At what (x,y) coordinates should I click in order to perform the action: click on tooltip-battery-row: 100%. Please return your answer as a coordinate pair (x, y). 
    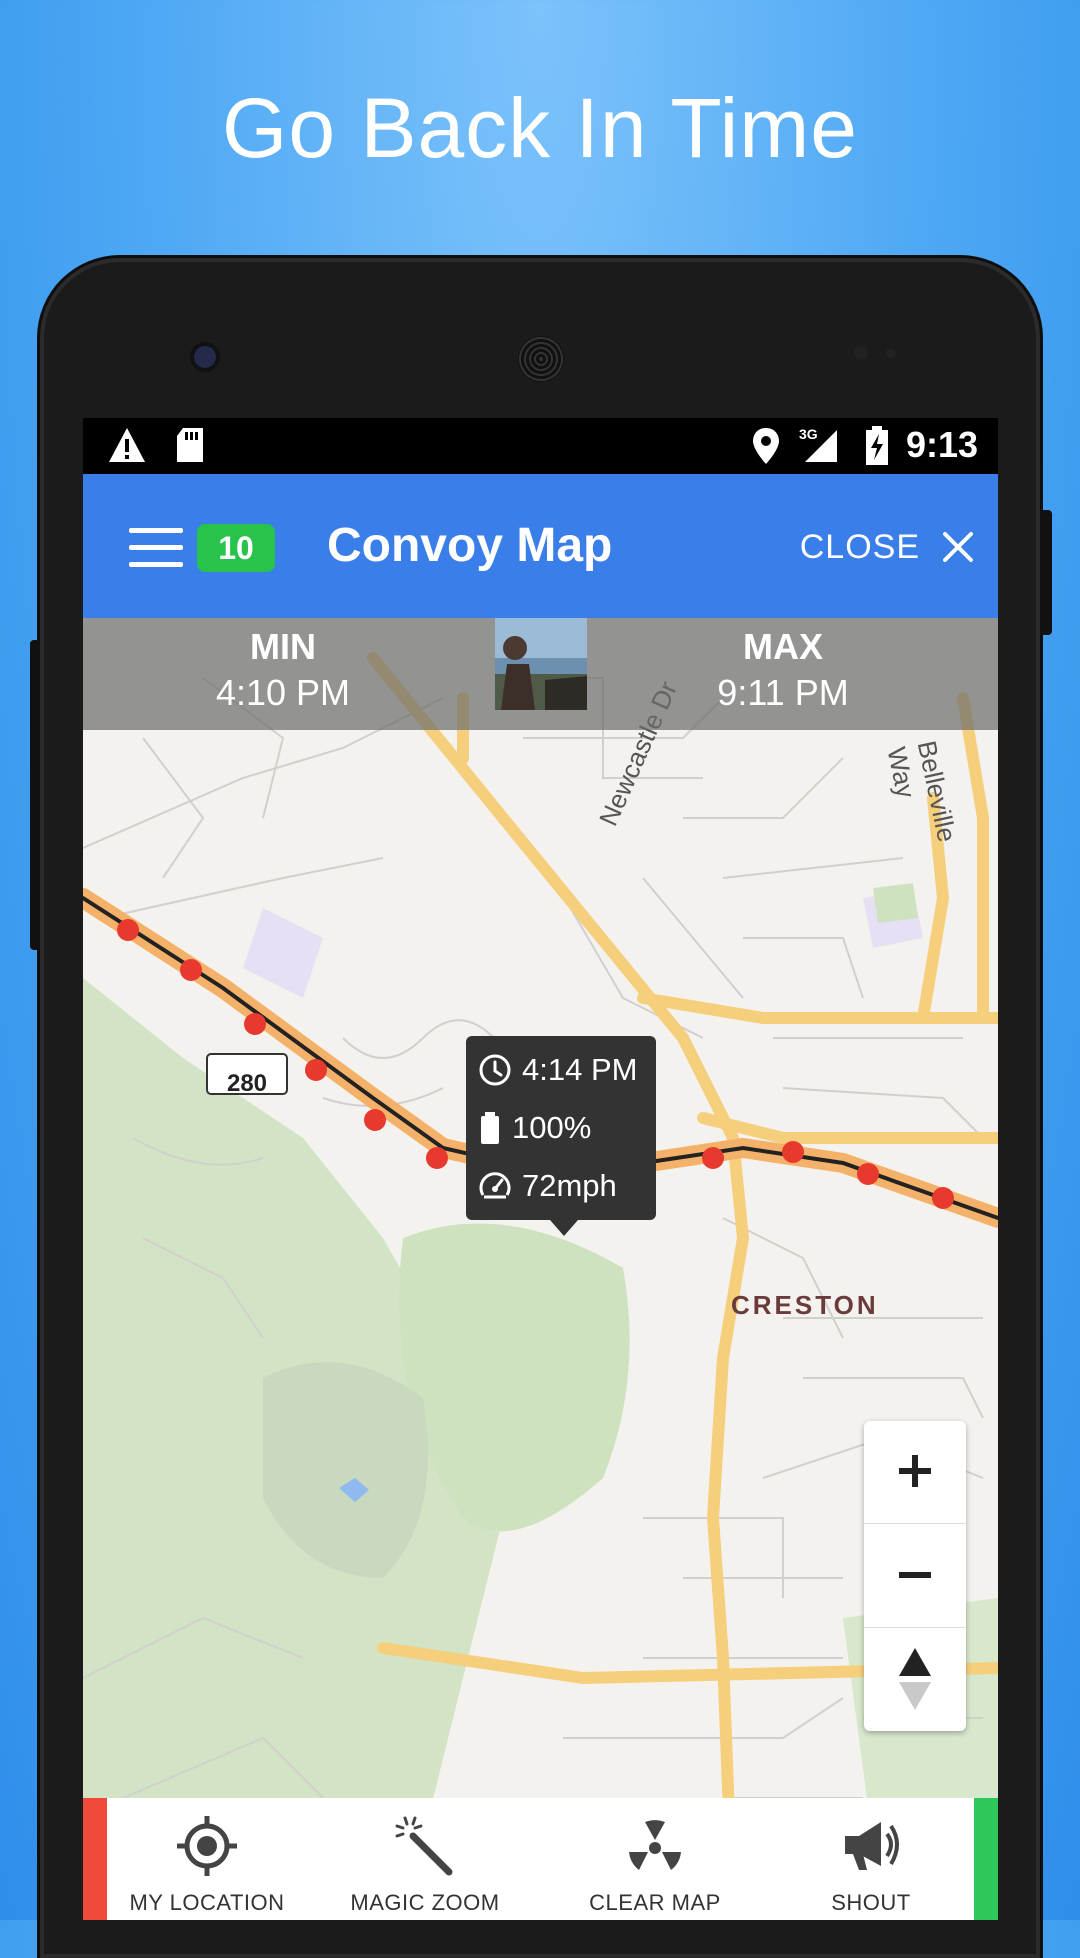
    Looking at the image, I should click on (534, 1128).